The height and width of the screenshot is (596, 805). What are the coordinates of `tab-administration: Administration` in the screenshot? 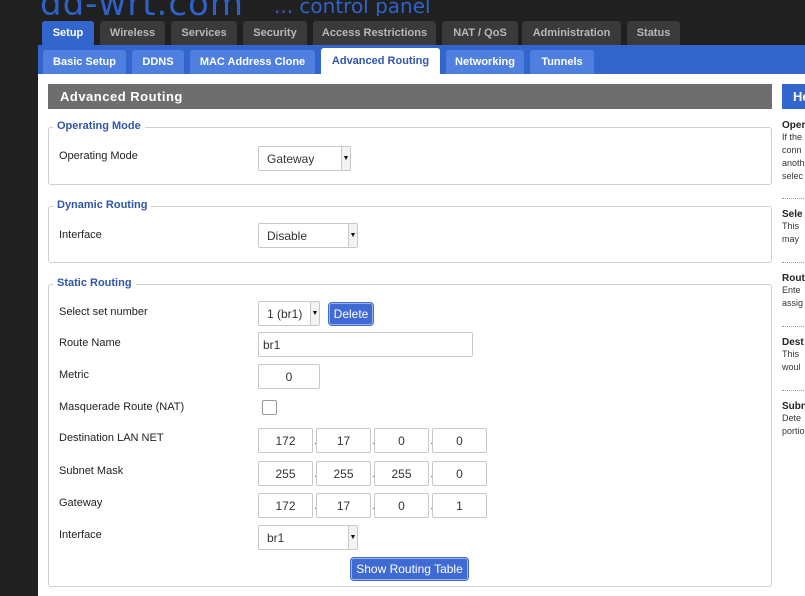 It's located at (571, 33).